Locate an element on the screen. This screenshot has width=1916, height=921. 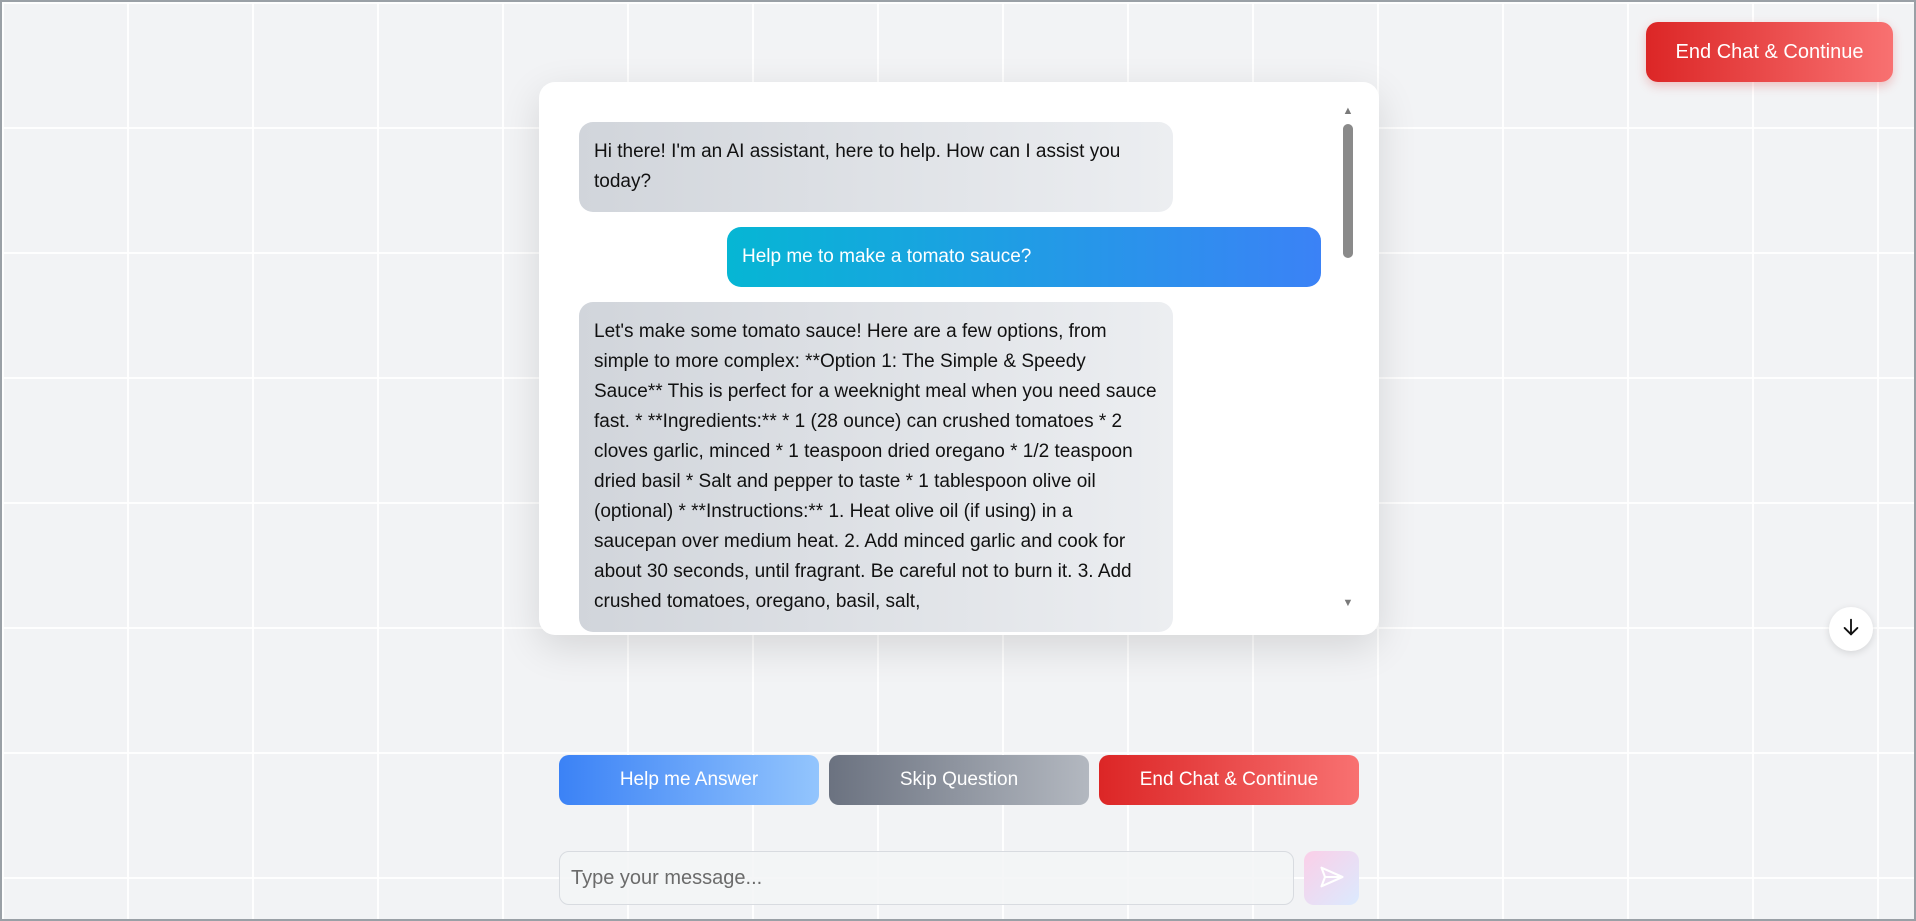
skip-question-button: Skip Question is located at coordinates (959, 780).